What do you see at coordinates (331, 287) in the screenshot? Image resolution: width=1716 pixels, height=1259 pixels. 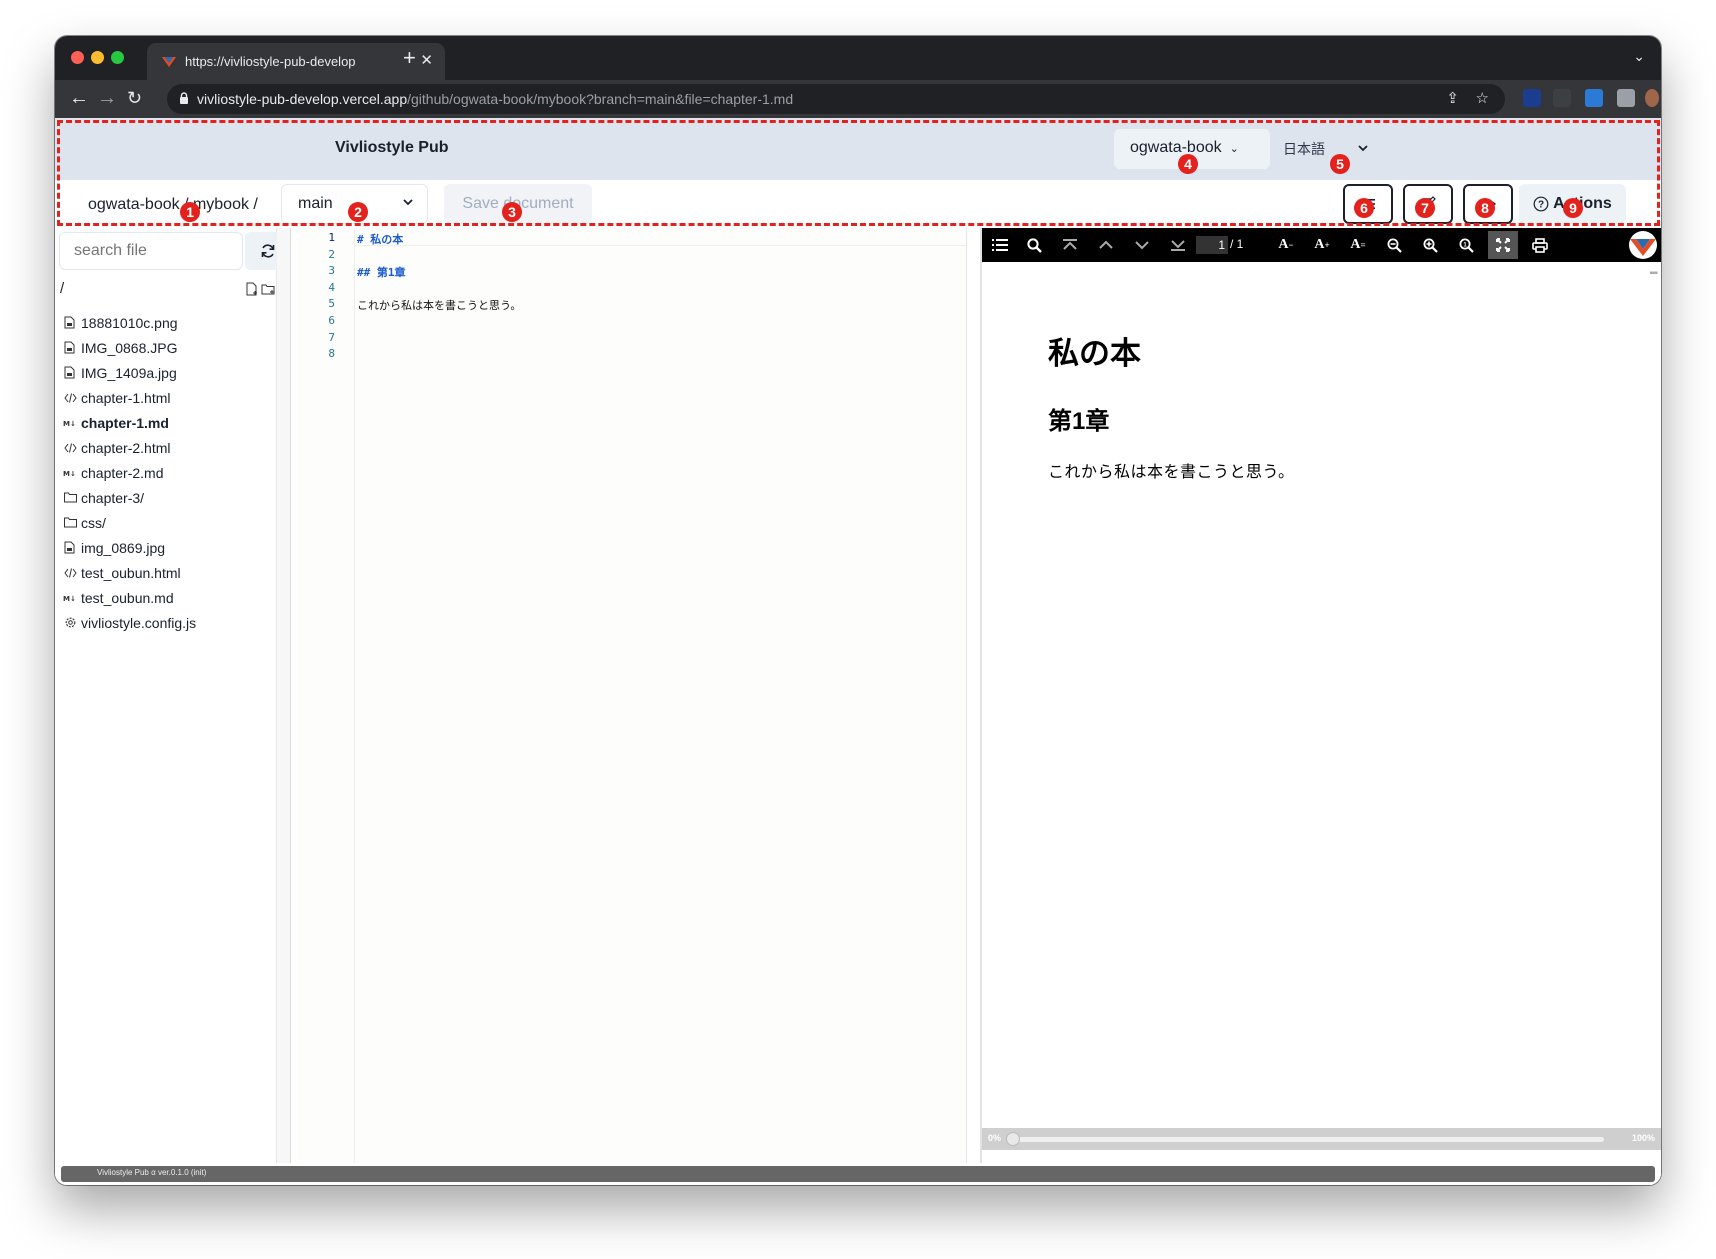 I see `line-number: 4` at bounding box center [331, 287].